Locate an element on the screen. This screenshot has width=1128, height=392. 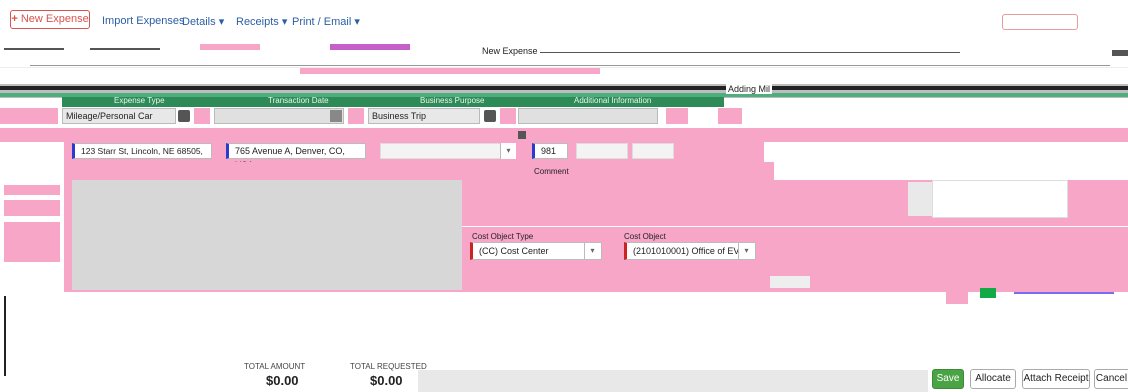
attach-receipt-button: Attach Receipt is located at coordinates (1056, 379).